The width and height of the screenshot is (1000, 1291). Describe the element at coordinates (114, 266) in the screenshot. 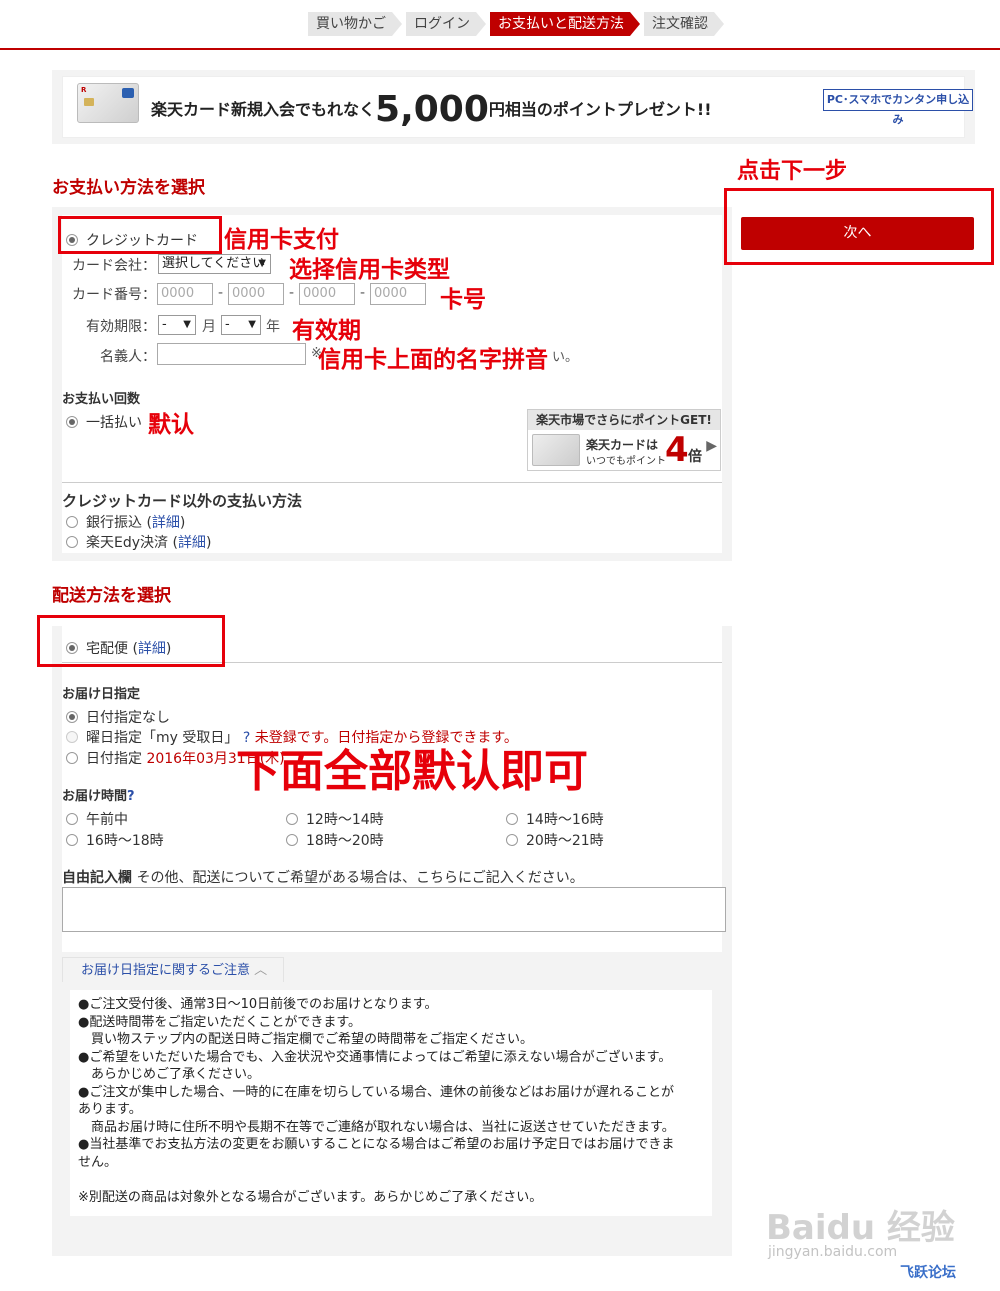

I see `company-label: カード会社：` at that location.